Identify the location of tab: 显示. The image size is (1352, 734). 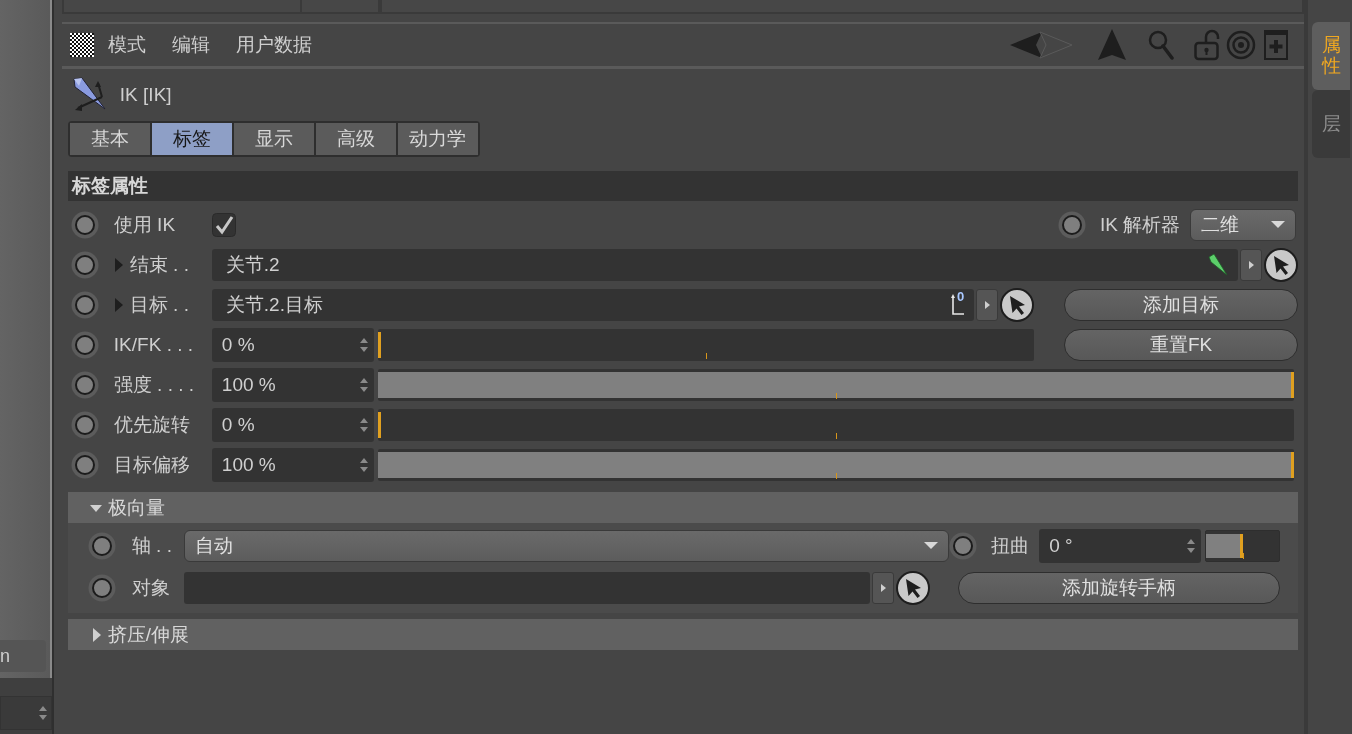
(273, 139).